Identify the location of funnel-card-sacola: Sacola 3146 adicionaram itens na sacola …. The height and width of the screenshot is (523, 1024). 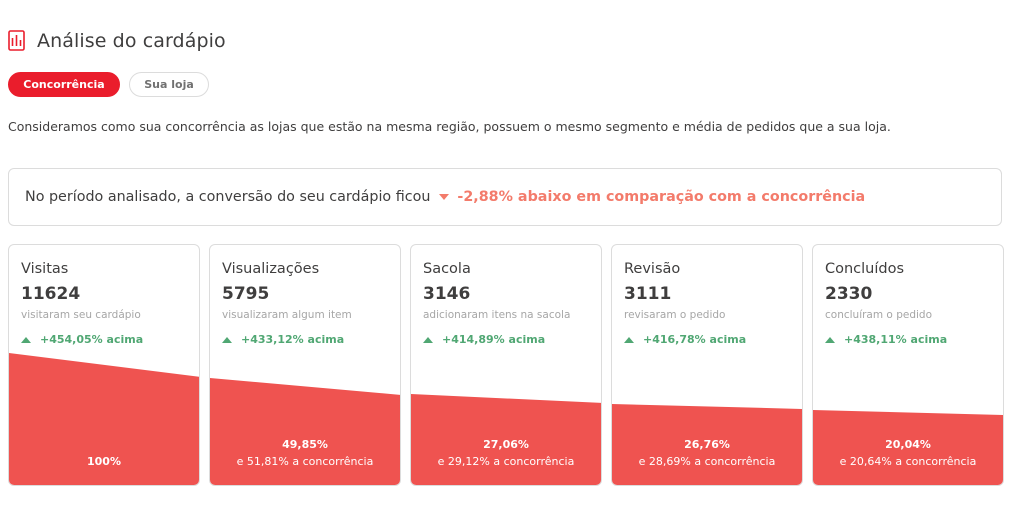
(506, 365).